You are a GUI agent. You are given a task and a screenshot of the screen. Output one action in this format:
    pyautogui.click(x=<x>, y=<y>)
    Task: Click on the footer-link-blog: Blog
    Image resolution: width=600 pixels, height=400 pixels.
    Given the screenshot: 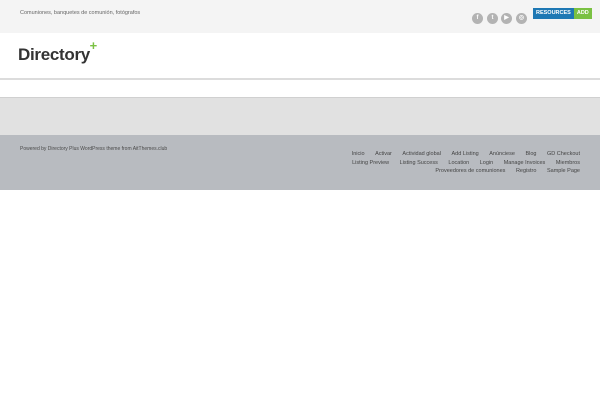 What is the action you would take?
    pyautogui.click(x=530, y=154)
    